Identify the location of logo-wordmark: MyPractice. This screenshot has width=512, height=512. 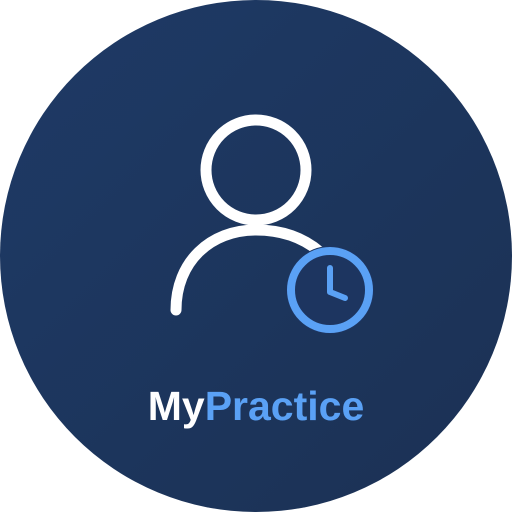
(256, 406).